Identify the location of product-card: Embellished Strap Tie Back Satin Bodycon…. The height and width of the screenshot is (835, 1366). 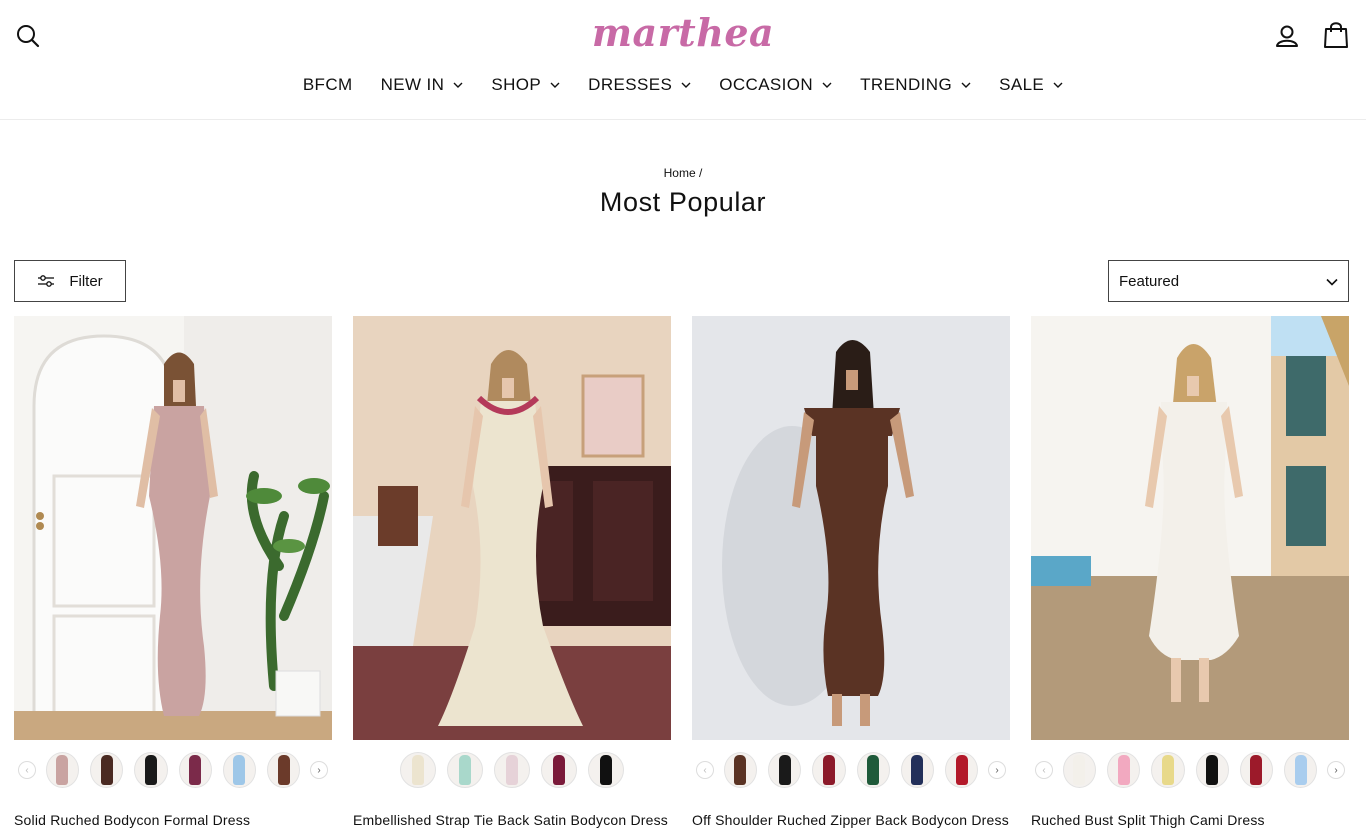
(512, 575).